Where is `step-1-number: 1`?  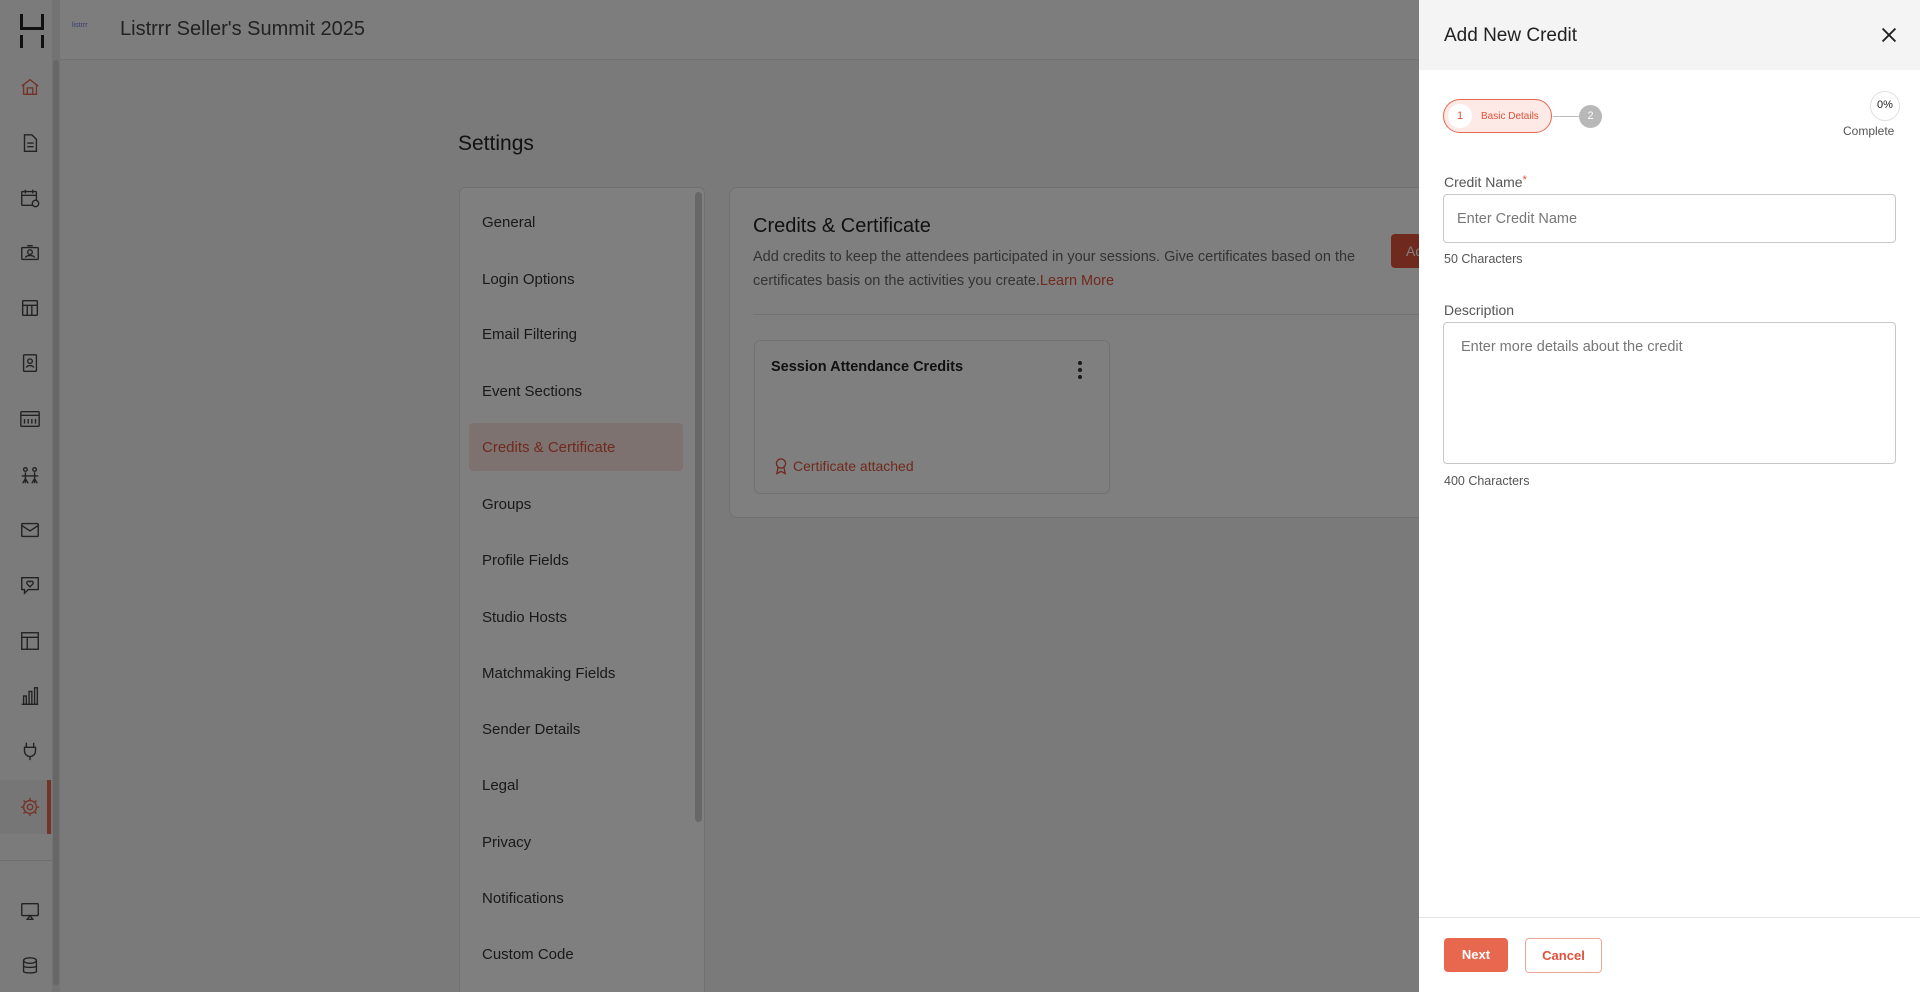 step-1-number: 1 is located at coordinates (1460, 116).